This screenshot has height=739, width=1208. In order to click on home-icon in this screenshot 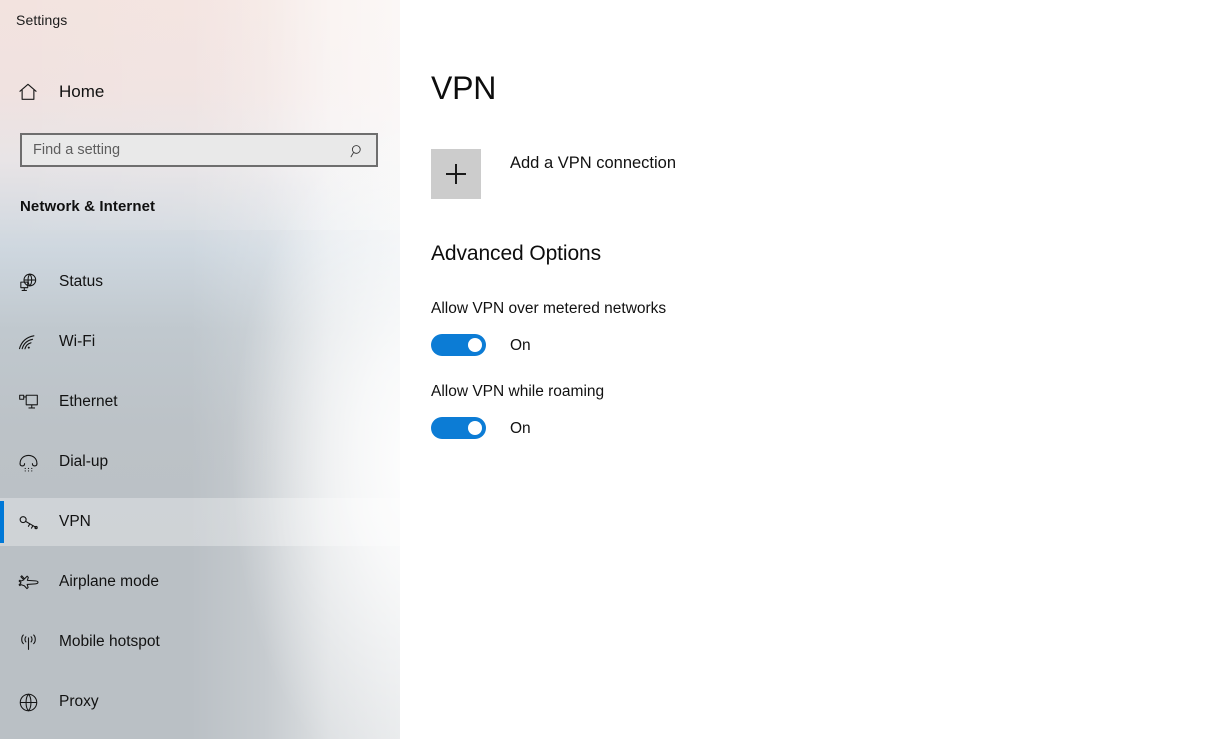, I will do `click(28, 92)`.